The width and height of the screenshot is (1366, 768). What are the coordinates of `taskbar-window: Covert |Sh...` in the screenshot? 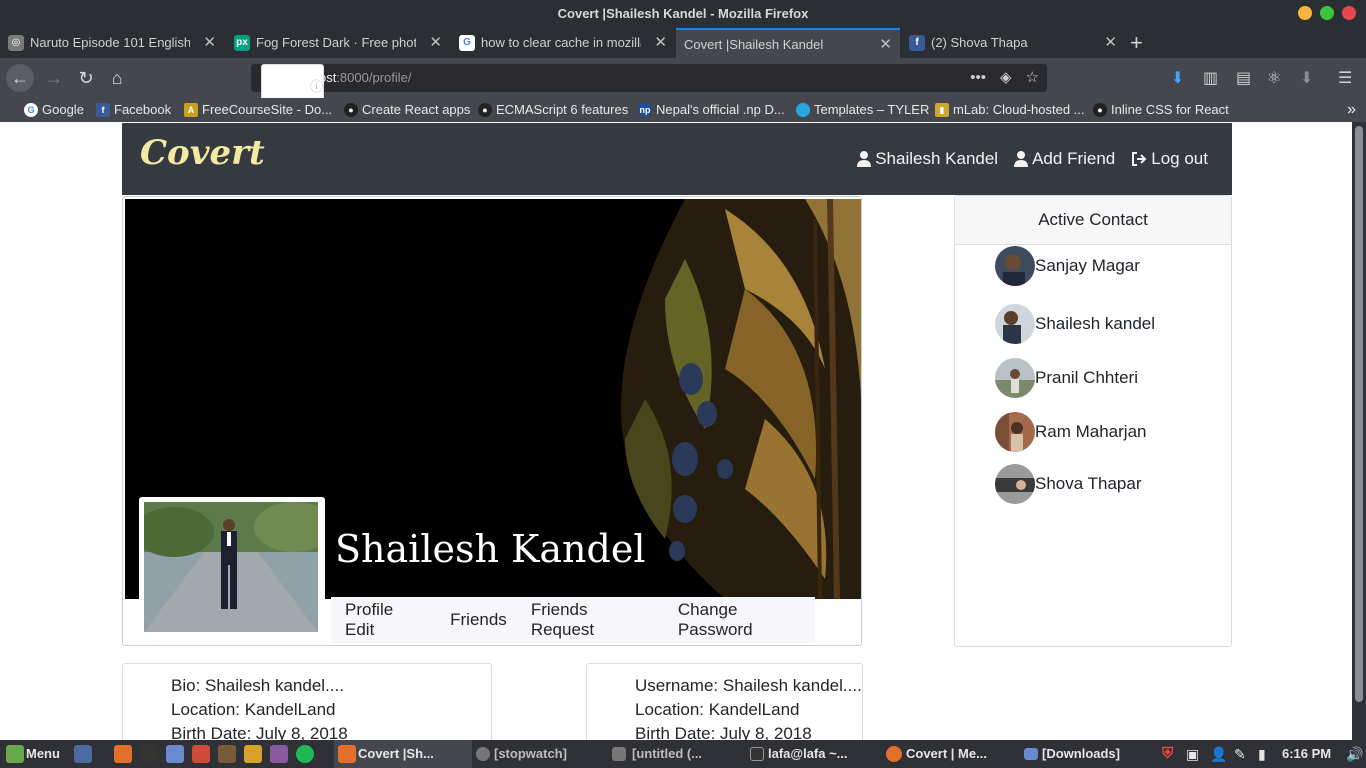 It's located at (403, 754).